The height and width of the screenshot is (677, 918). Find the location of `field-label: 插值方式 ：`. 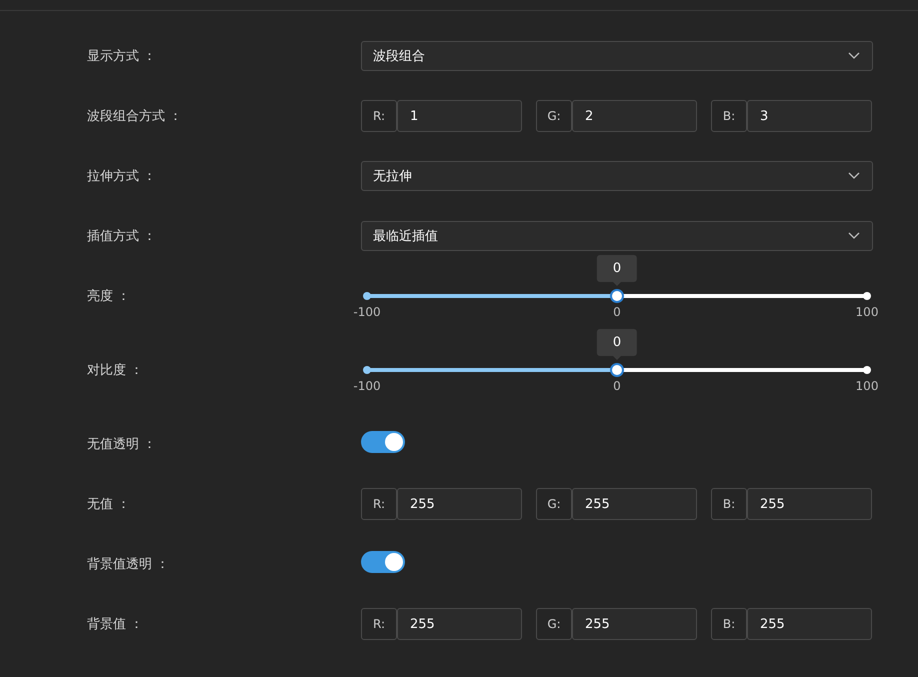

field-label: 插值方式 ： is located at coordinates (122, 236).